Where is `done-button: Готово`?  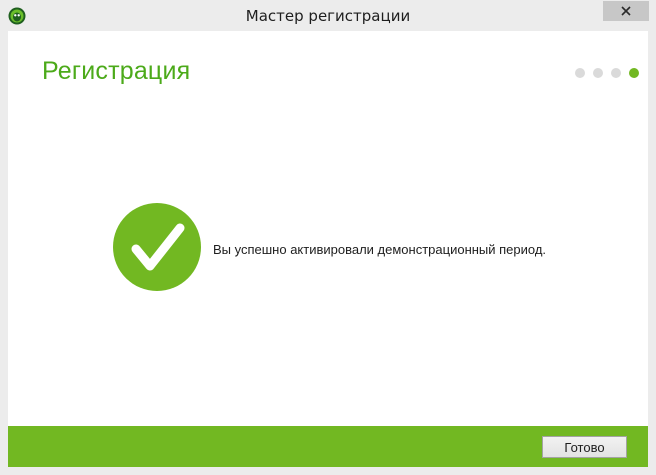 done-button: Готово is located at coordinates (584, 447).